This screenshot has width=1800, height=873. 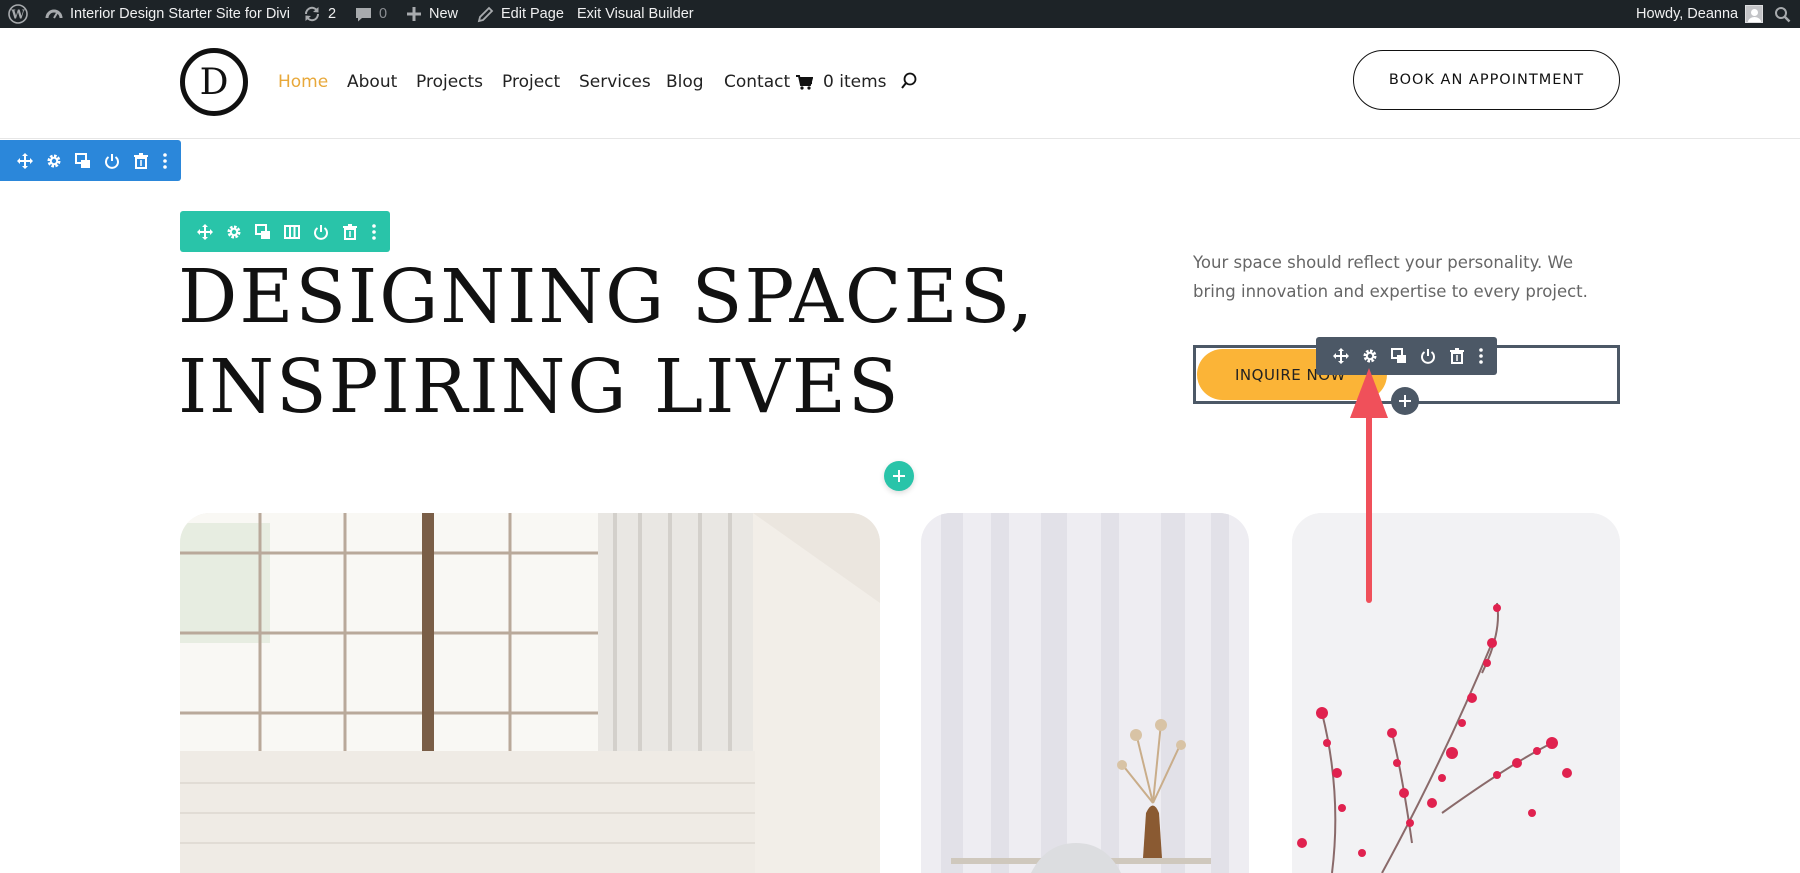 I want to click on cart-link: 0 items, so click(x=841, y=82).